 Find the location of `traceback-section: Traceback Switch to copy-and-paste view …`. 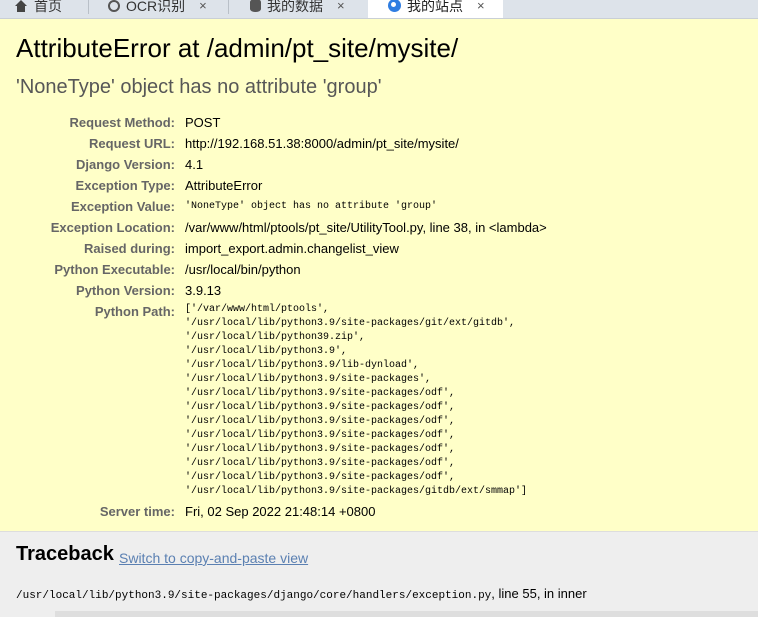

traceback-section: Traceback Switch to copy-and-paste view … is located at coordinates (379, 574).